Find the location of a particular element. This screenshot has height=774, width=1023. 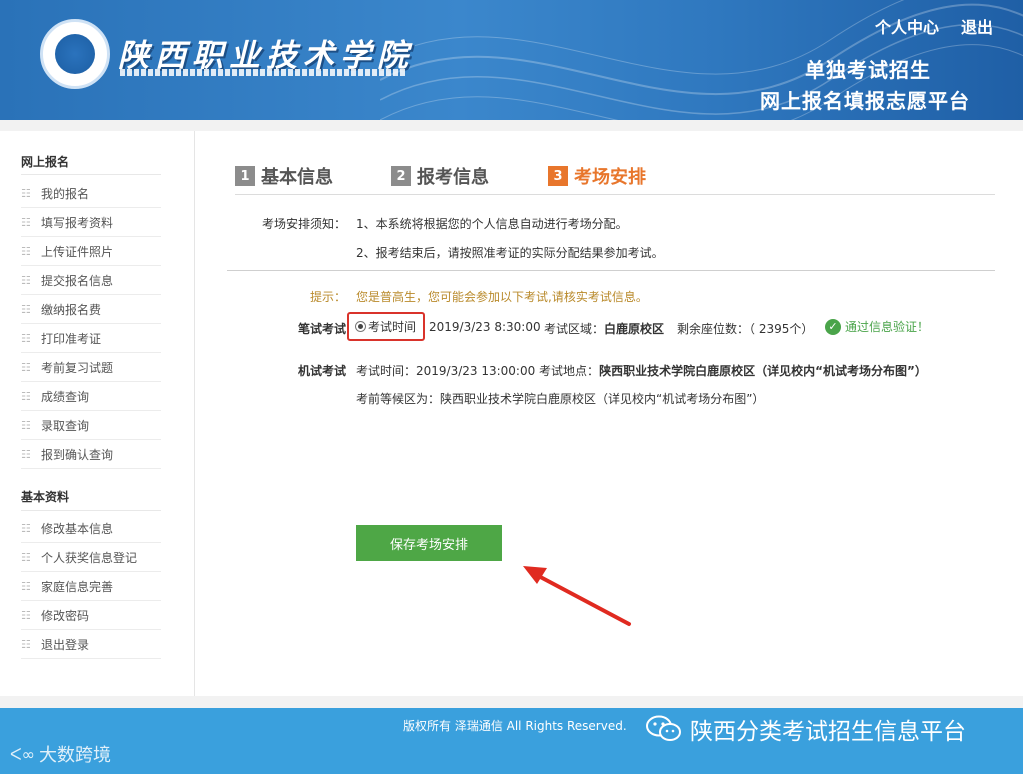

sidebar-item: ☷ 上传证件照片 is located at coordinates (91, 251).